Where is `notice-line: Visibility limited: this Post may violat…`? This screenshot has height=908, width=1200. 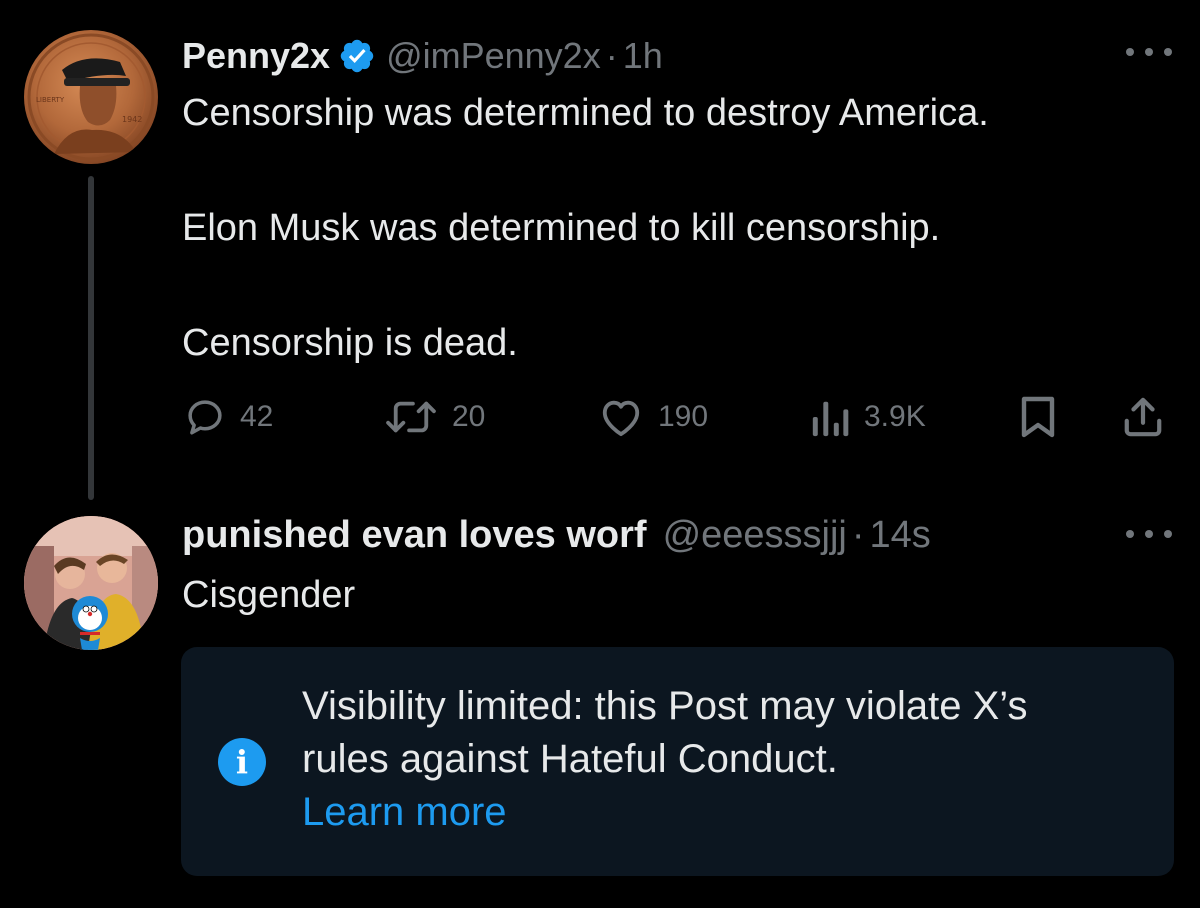
notice-line: Visibility limited: this Post may violat… is located at coordinates (665, 706).